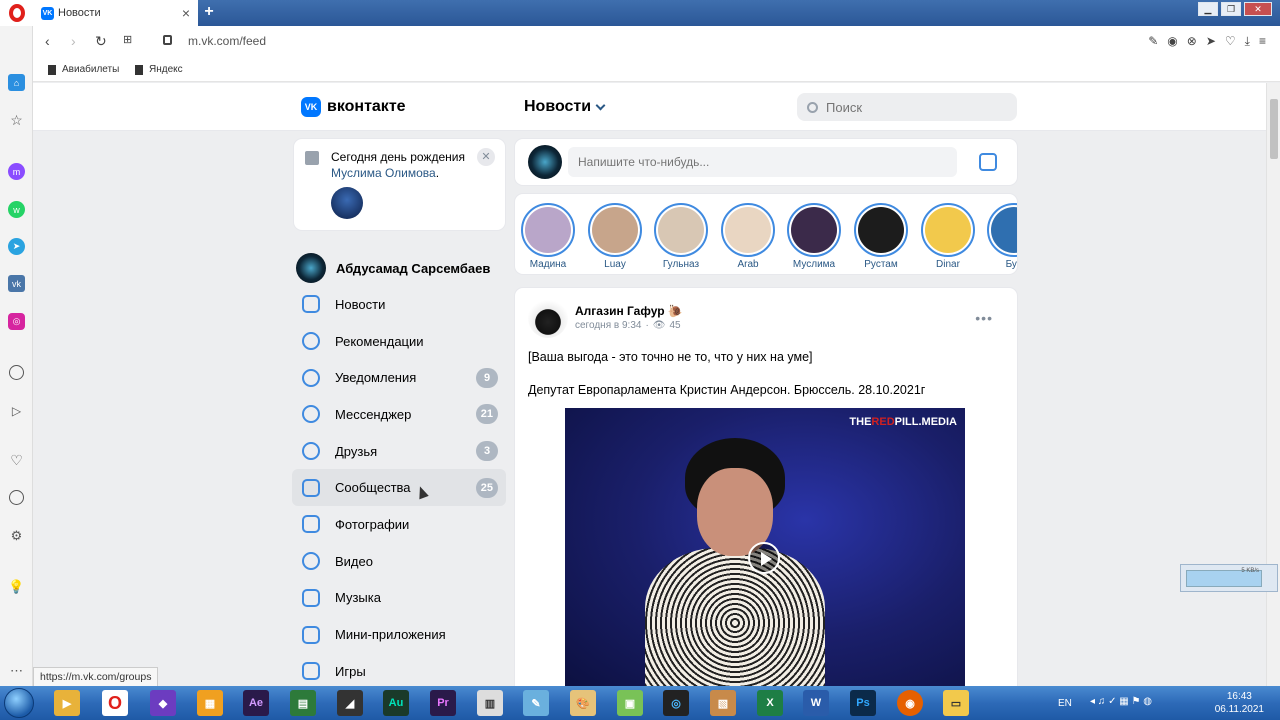 The height and width of the screenshot is (720, 1280). Describe the element at coordinates (1192, 41) in the screenshot. I see `block-icon: ⊗` at that location.